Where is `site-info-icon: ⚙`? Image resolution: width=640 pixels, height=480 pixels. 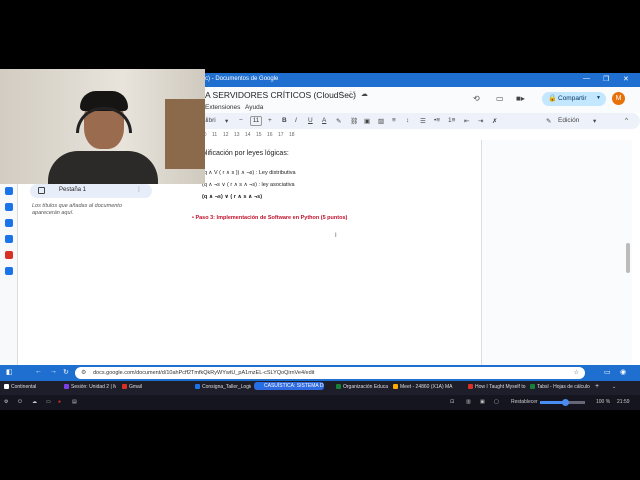
site-info-icon: ⚙ is located at coordinates (83, 372).